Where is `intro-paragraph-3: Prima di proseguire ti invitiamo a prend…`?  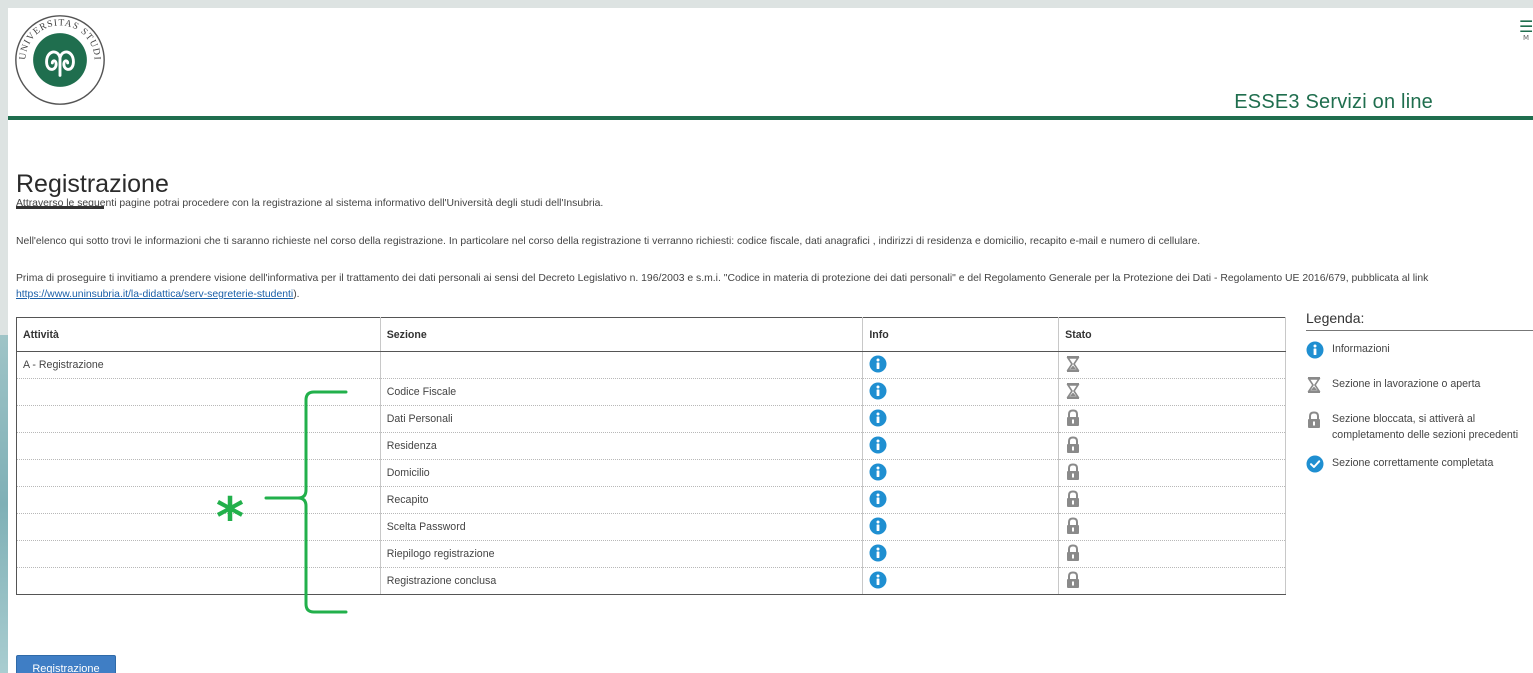
intro-paragraph-3: Prima di proseguire ti invitiamo a prend… is located at coordinates (766, 287).